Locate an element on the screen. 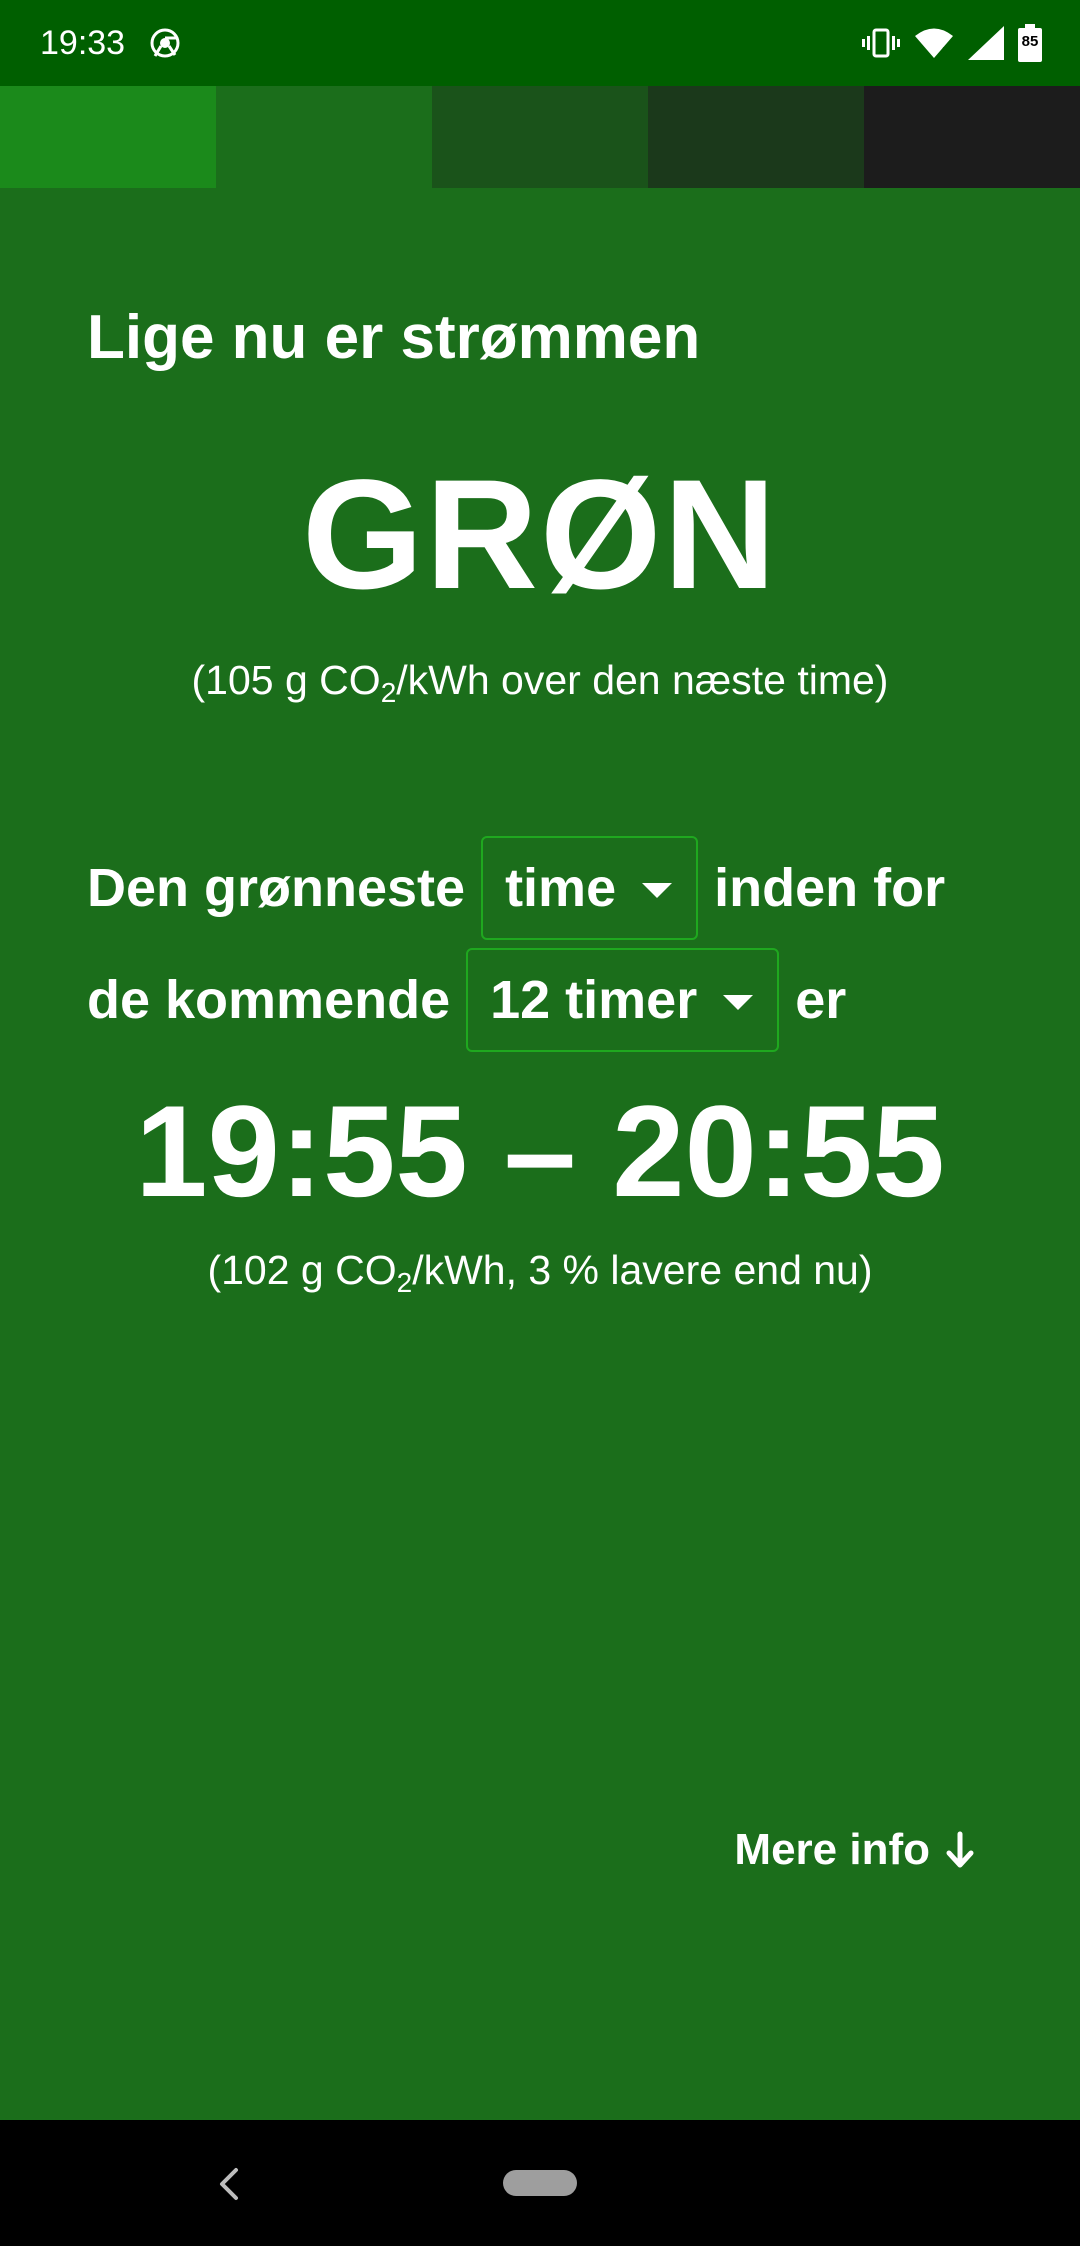 The height and width of the screenshot is (2246, 1080). duration-dropdown: time is located at coordinates (590, 888).